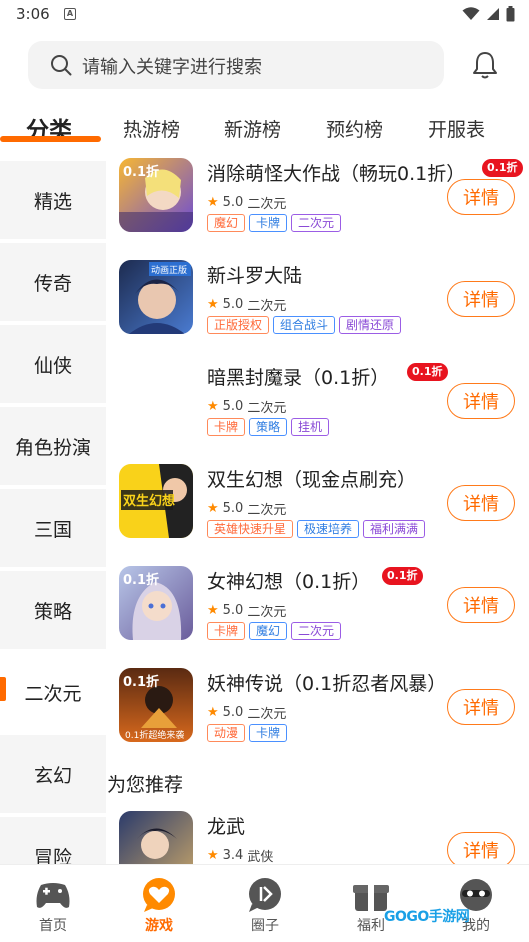 The height and width of the screenshot is (942, 529). Describe the element at coordinates (145, 785) in the screenshot. I see `recommend-heading: 为您推荐` at that location.